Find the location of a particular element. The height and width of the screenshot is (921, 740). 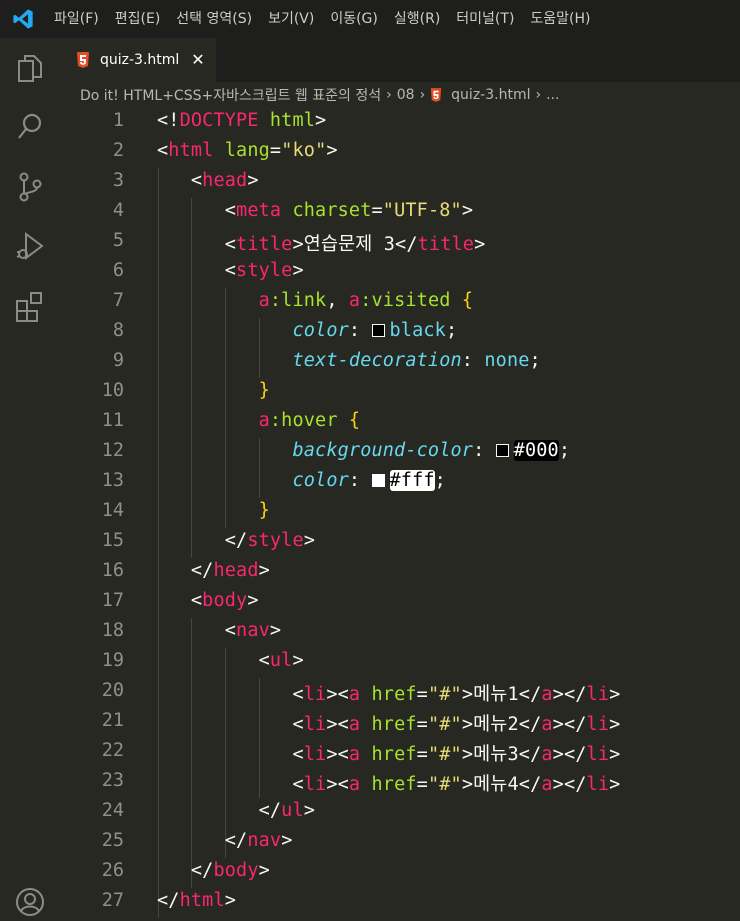

menu-link-text: 메뉴2 is located at coordinates (496, 724).